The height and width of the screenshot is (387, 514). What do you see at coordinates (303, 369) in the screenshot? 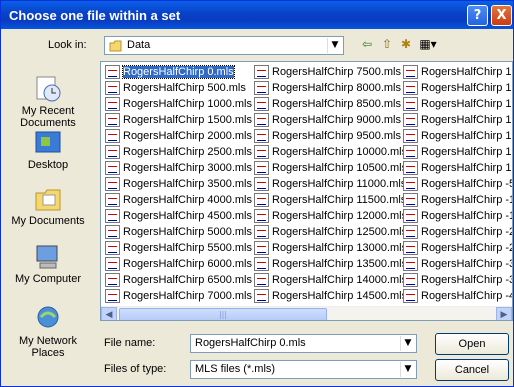
I see `file-type-select: MLS files (*.mls) ▼` at bounding box center [303, 369].